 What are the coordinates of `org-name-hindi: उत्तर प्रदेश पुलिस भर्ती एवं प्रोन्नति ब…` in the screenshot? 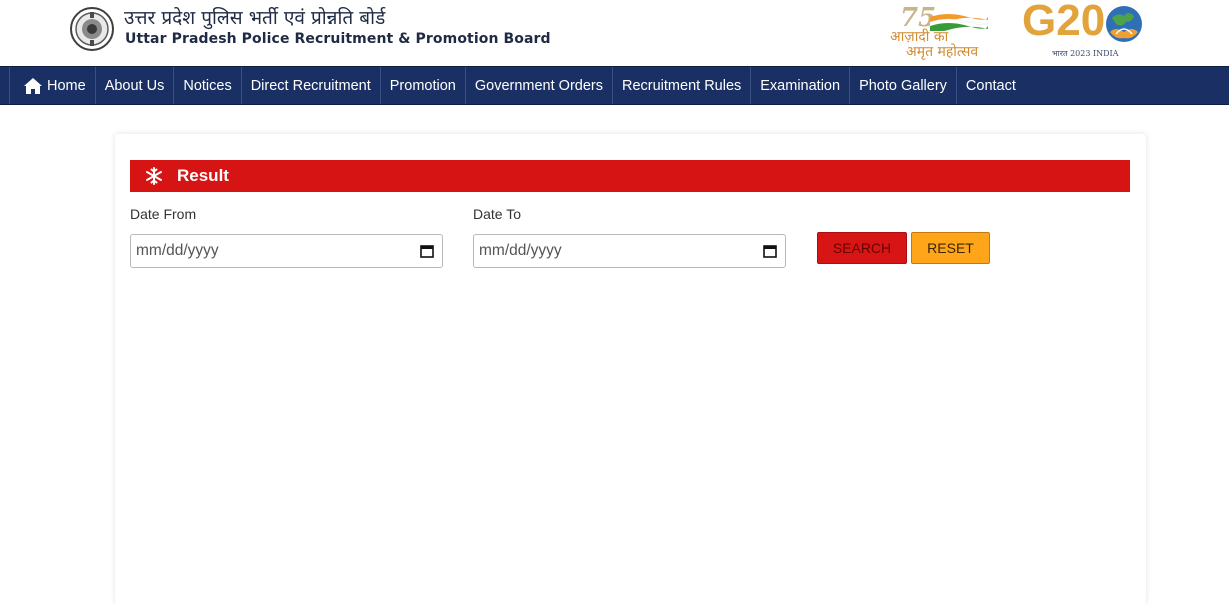 It's located at (255, 18).